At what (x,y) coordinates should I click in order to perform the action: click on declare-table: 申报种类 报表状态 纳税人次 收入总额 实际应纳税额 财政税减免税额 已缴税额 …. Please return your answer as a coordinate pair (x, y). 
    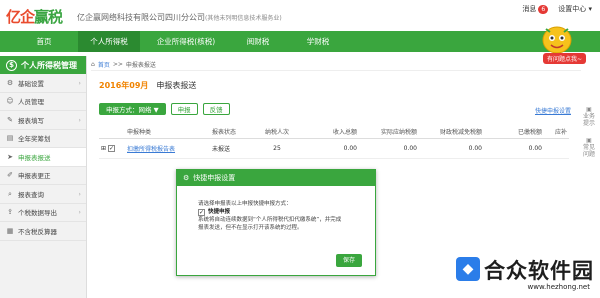
    Looking at the image, I should click on (334, 142).